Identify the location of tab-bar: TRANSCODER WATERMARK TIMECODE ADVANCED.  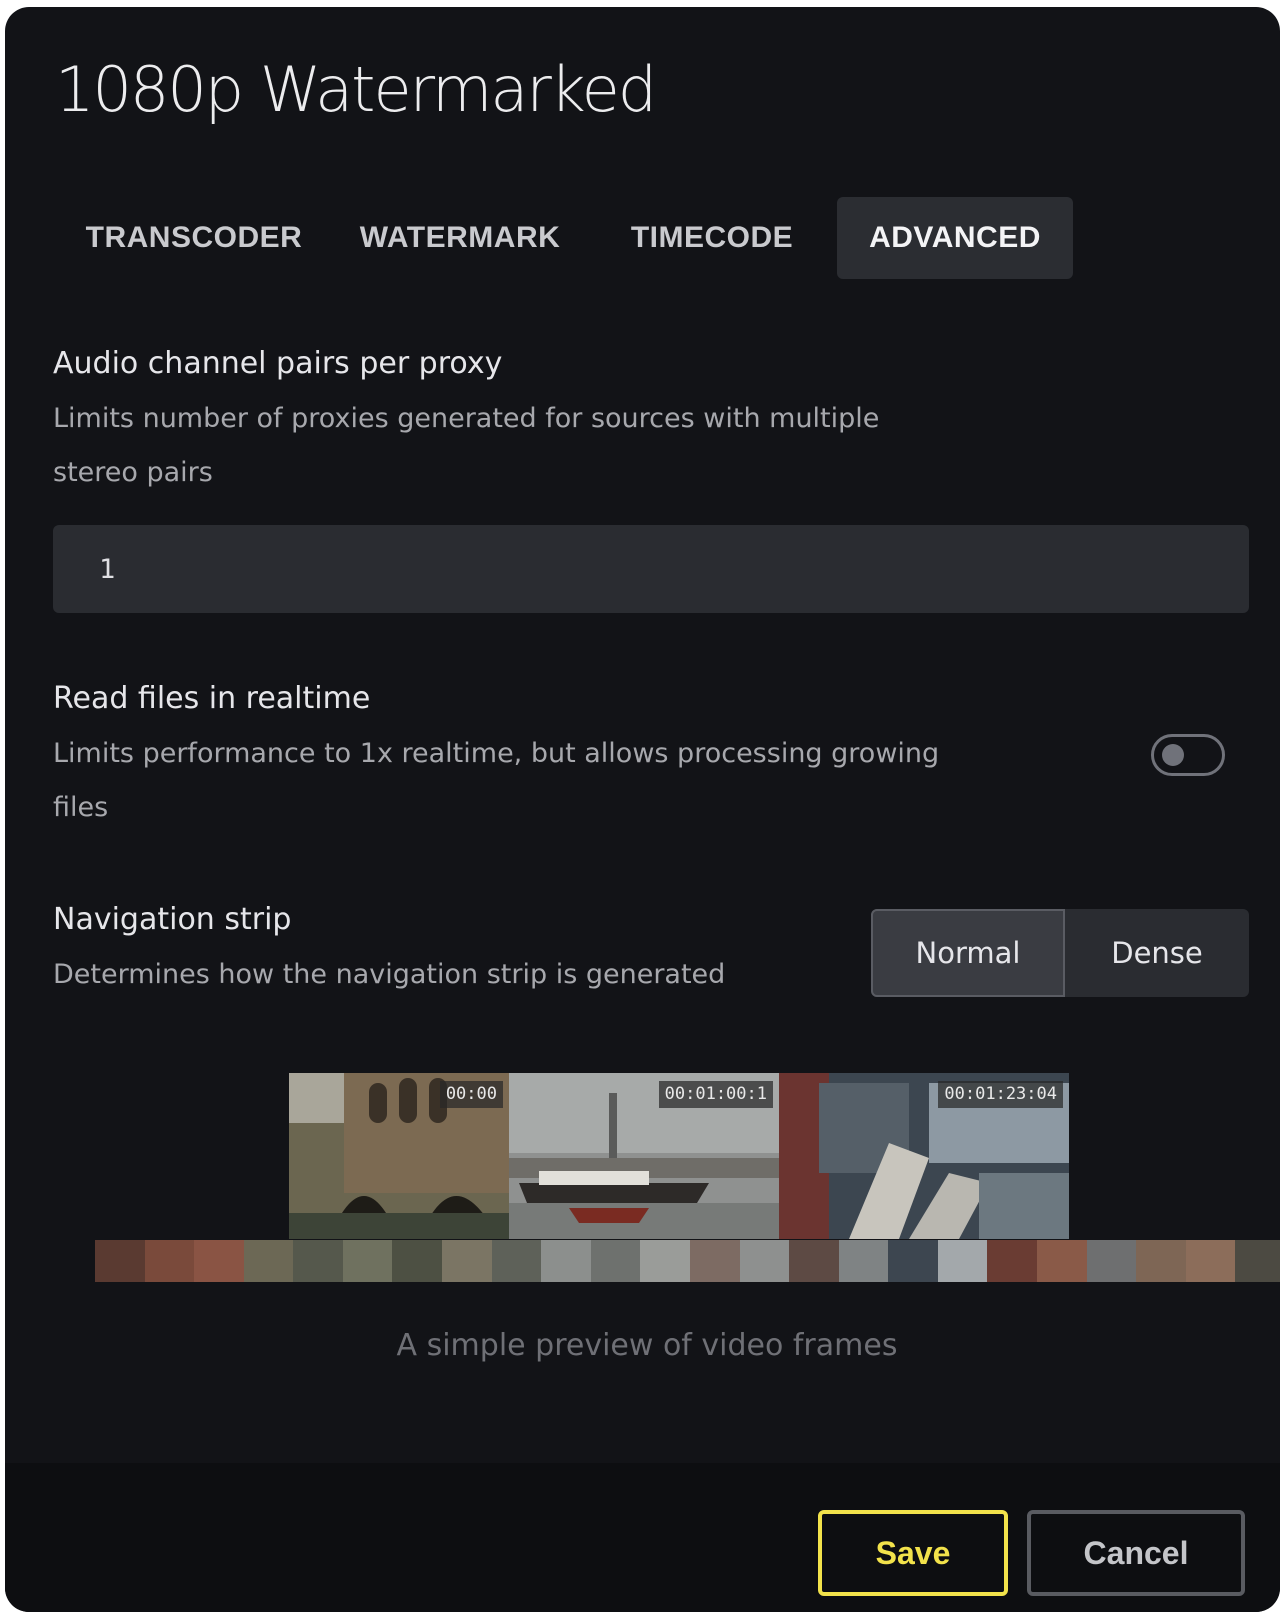
(564, 239).